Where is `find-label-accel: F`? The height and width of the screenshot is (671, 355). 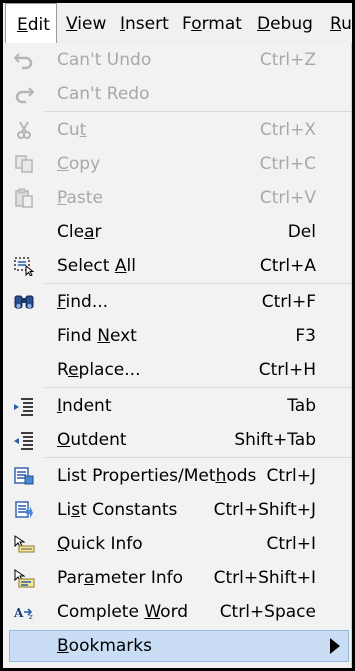
find-label-accel: F is located at coordinates (61, 302).